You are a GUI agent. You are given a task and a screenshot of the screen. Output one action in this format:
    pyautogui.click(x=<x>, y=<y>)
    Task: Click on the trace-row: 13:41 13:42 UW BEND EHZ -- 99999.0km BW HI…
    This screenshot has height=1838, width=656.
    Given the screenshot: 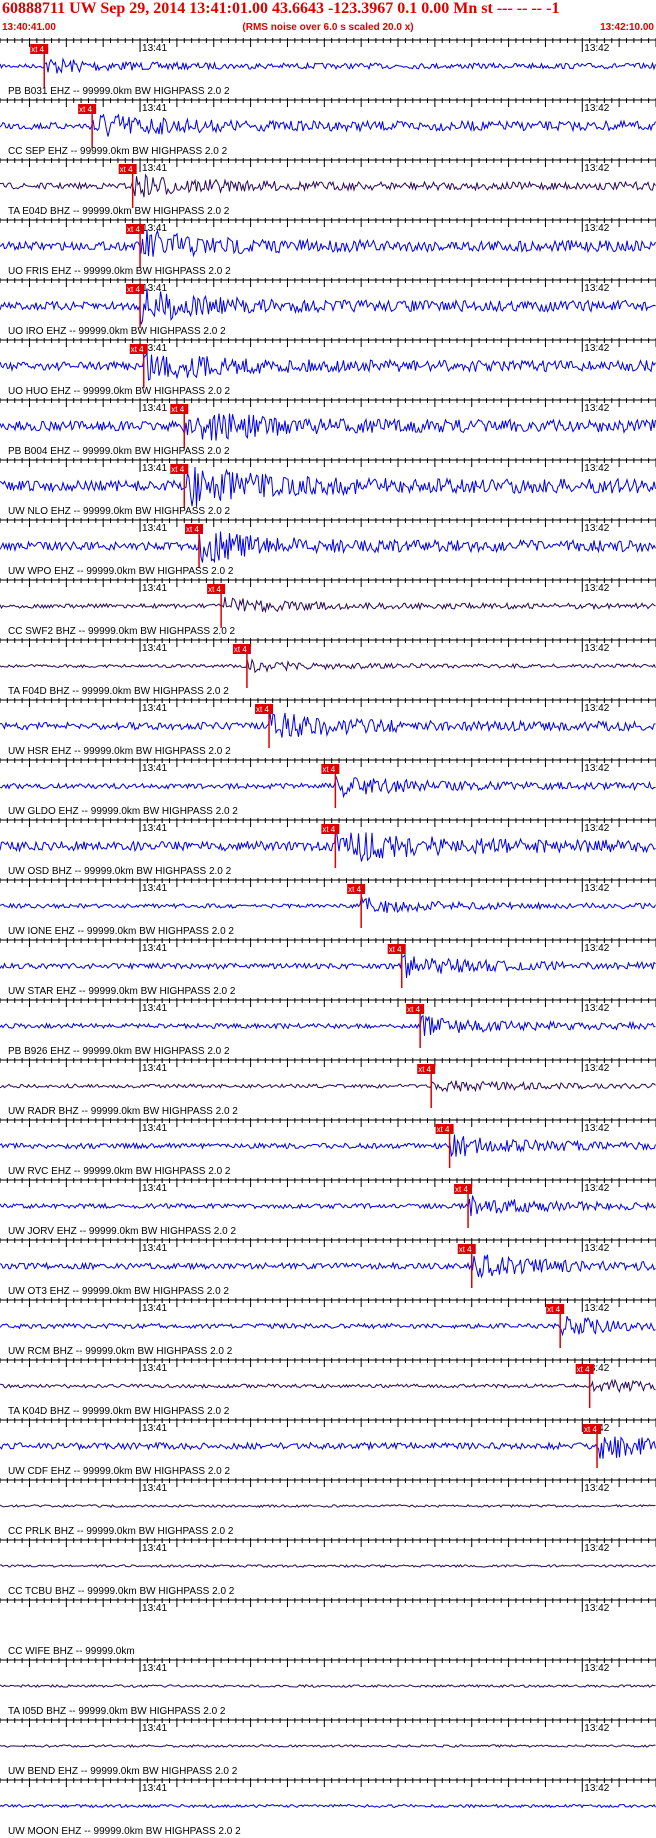 What is the action you would take?
    pyautogui.click(x=328, y=1747)
    